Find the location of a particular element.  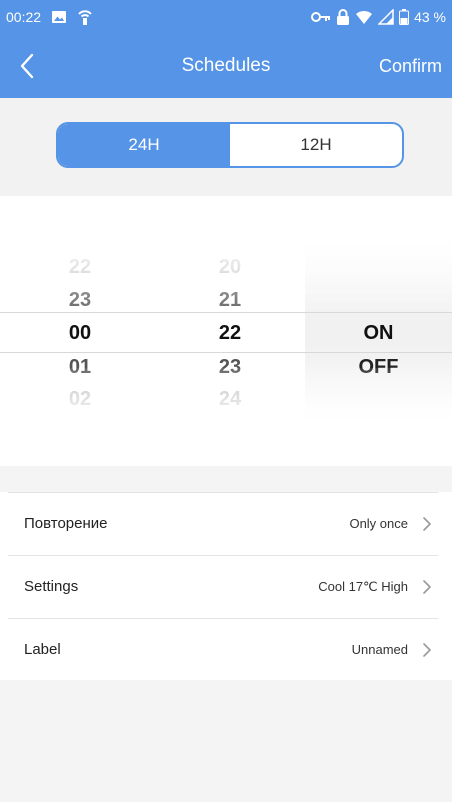

label-row-label: Label is located at coordinates (42, 649).